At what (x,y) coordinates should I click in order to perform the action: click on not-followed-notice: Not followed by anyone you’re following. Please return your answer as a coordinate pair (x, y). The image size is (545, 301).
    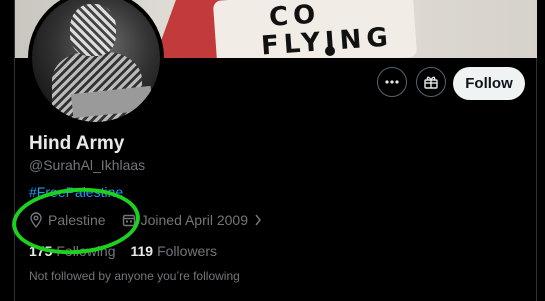
    Looking at the image, I should click on (134, 276).